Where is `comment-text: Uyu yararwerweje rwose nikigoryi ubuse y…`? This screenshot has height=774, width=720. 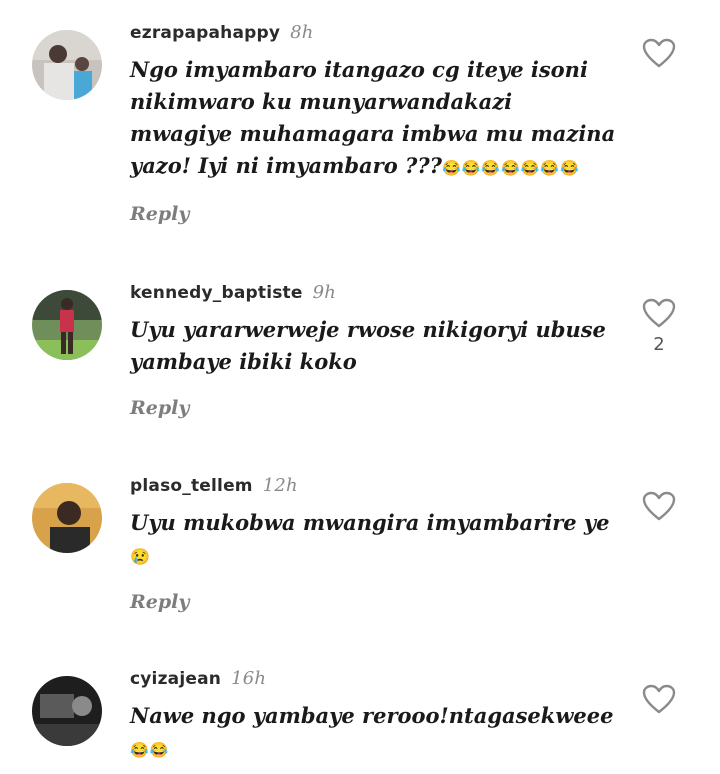 comment-text: Uyu yararwerweje rwose nikigoryi ubuse y… is located at coordinates (375, 346).